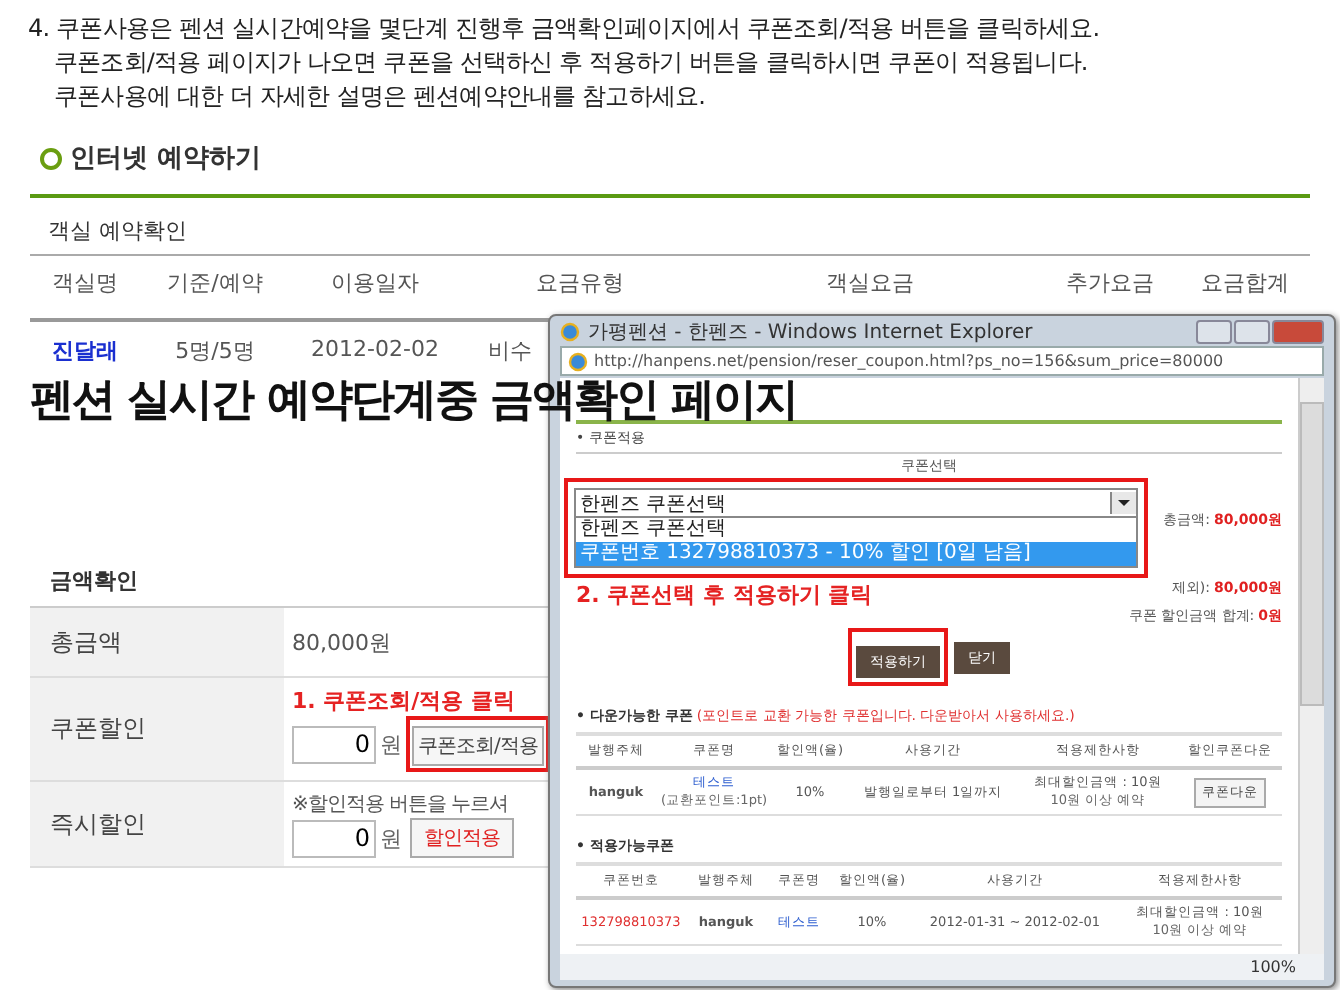  Describe the element at coordinates (157, 642) in the screenshot. I see `row-label: 총금액` at that location.